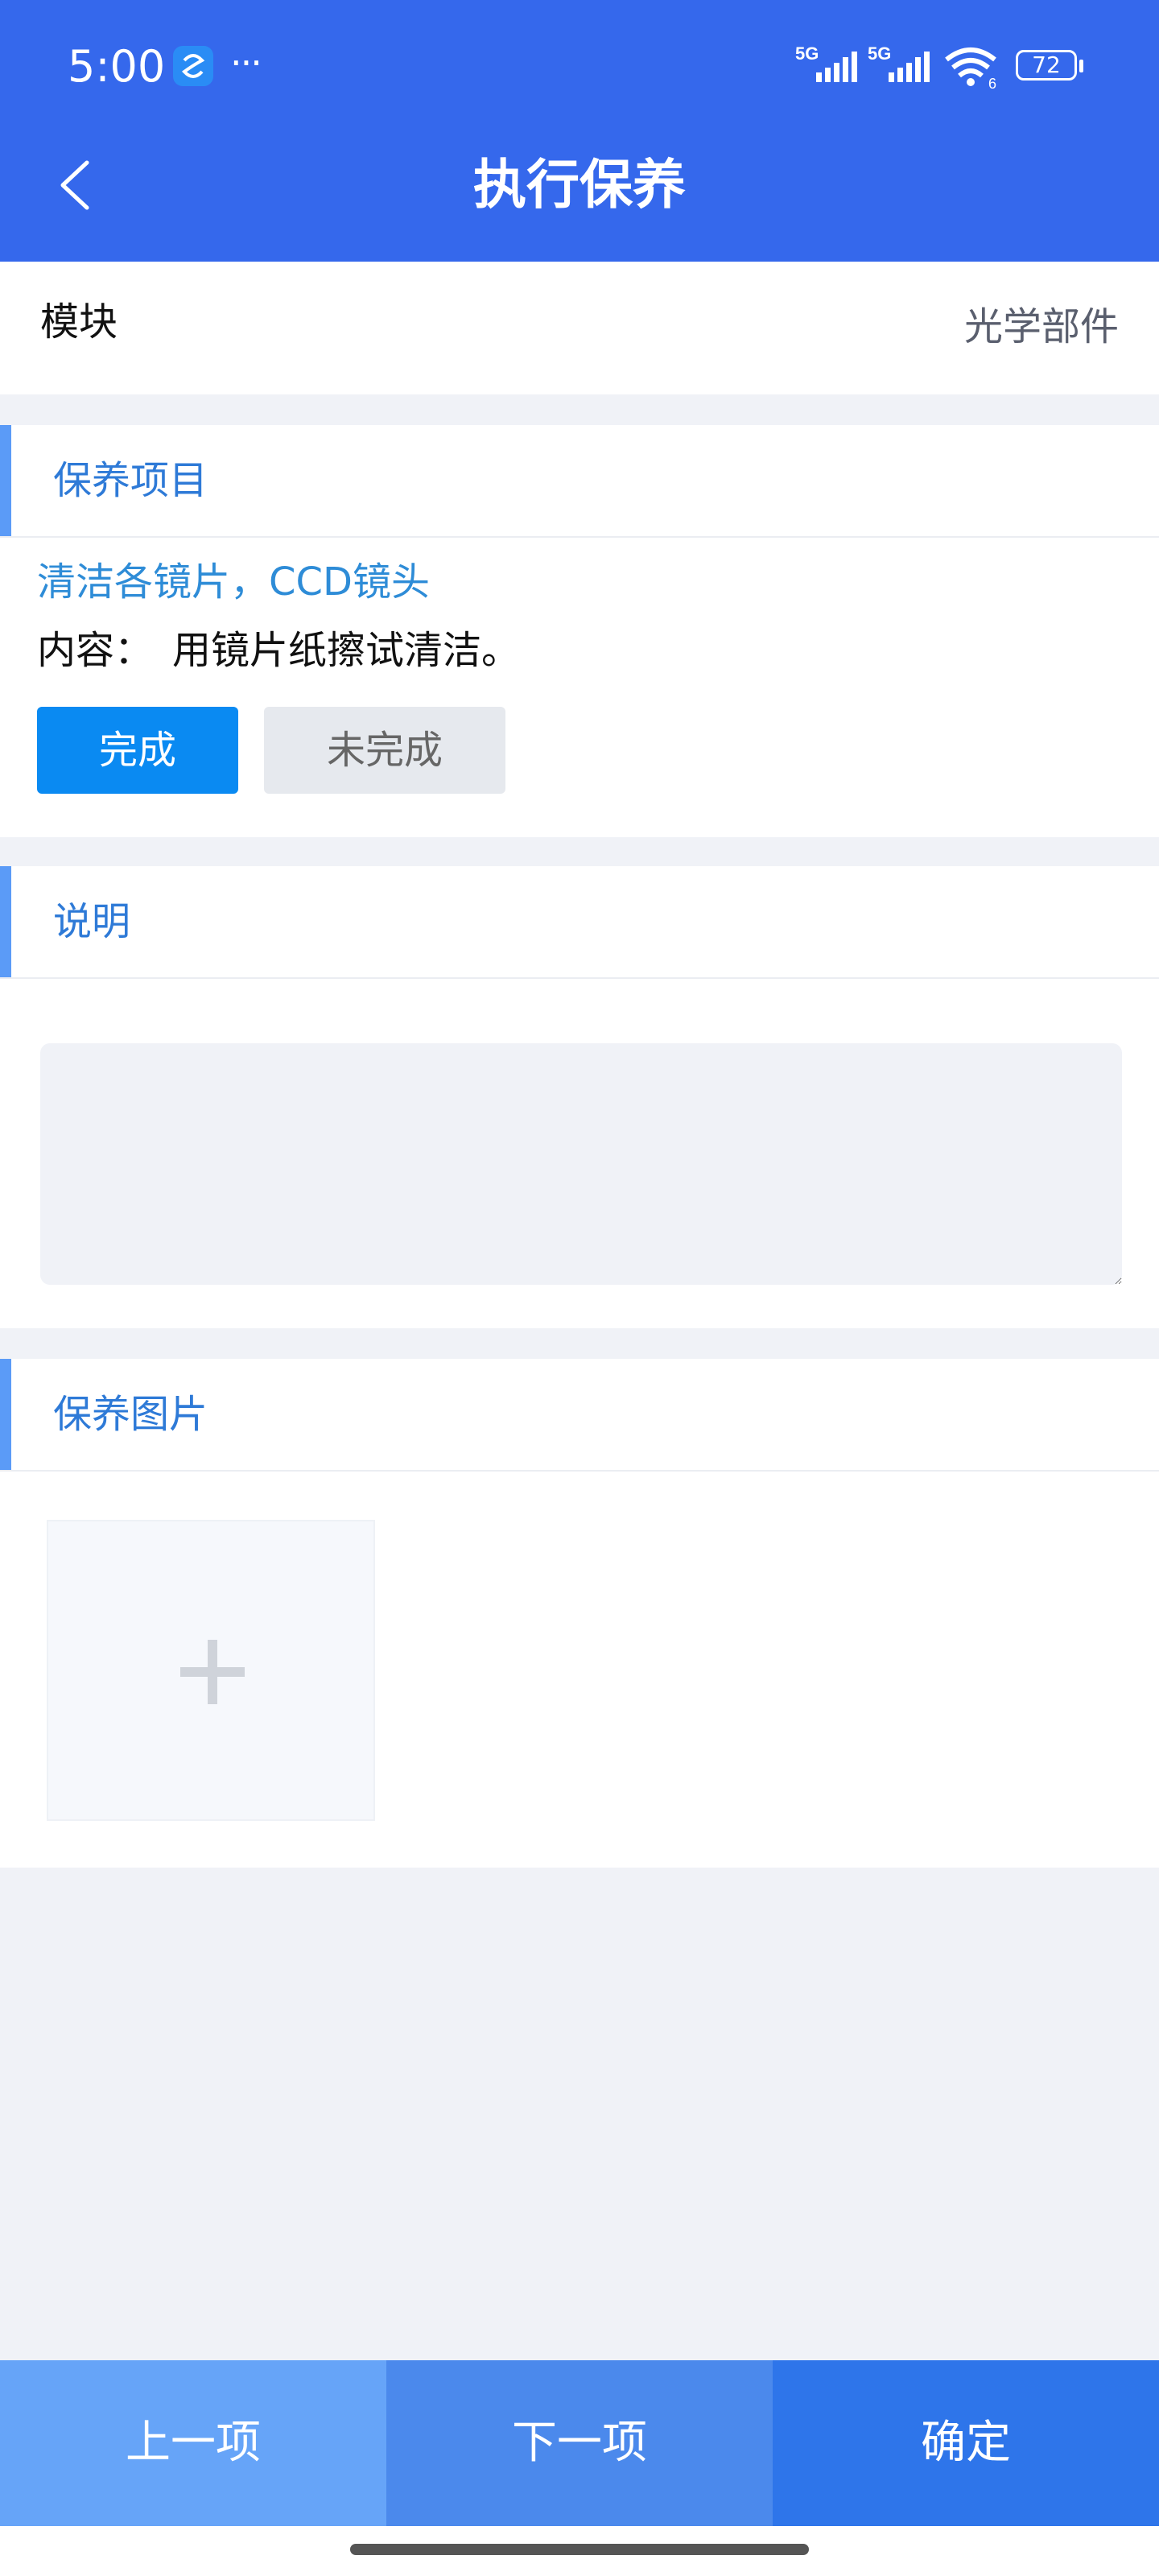 The width and height of the screenshot is (1159, 2576). What do you see at coordinates (137, 750) in the screenshot?
I see `done-button: 完成` at bounding box center [137, 750].